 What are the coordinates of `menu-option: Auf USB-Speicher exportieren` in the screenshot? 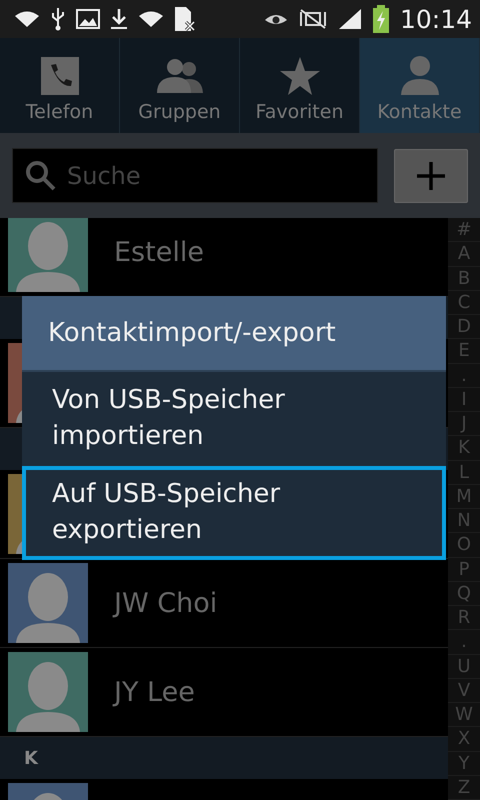 It's located at (234, 513).